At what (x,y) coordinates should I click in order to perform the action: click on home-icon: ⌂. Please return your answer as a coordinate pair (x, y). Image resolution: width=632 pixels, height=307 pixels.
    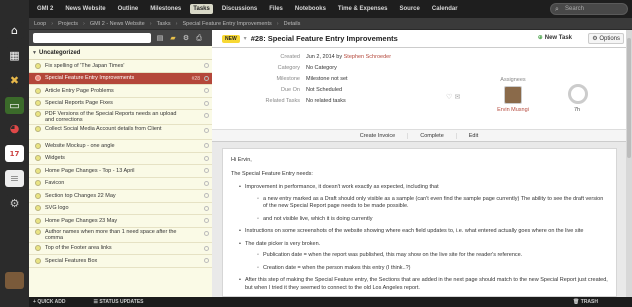
    Looking at the image, I should click on (14, 30).